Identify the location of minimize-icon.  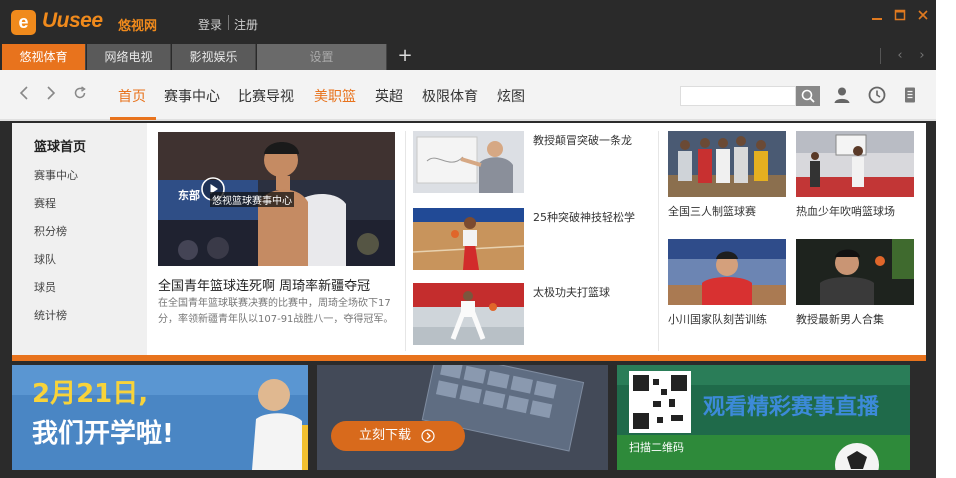
(877, 18).